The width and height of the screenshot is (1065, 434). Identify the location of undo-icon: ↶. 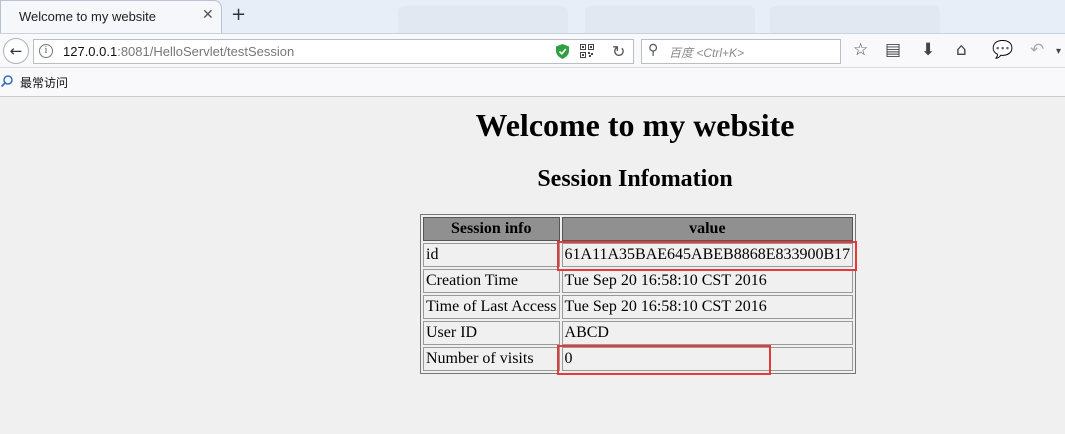
(1037, 50).